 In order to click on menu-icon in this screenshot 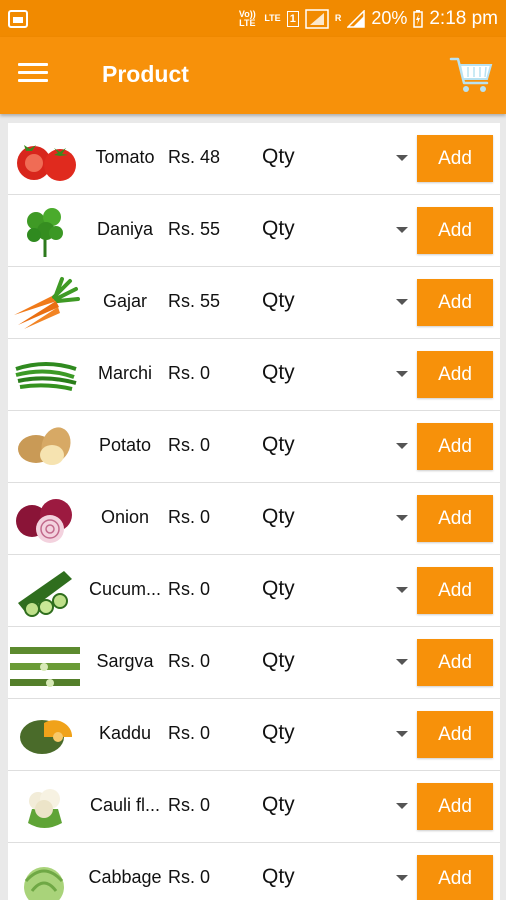, I will do `click(33, 75)`.